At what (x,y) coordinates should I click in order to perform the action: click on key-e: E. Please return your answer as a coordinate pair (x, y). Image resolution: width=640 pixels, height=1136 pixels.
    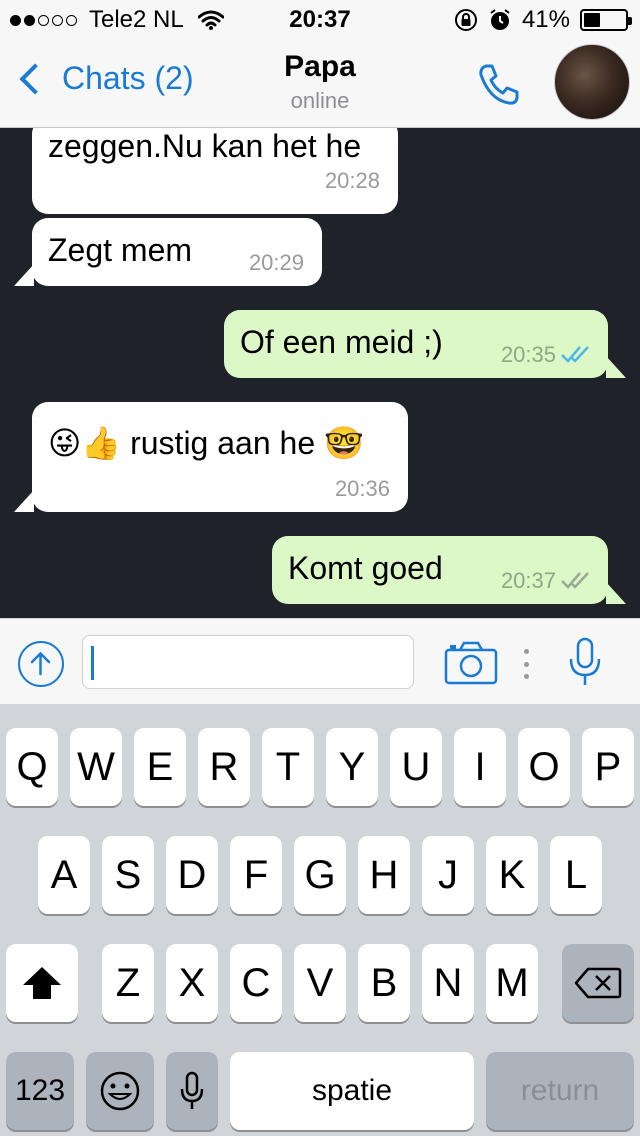
    Looking at the image, I should click on (160, 767).